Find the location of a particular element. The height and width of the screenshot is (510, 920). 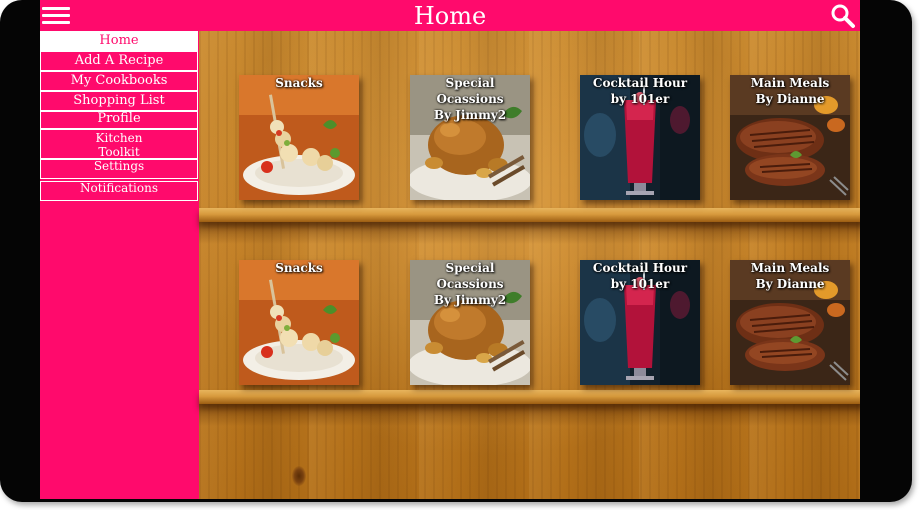

sidebar-item-add-recipe: Add A Recipe is located at coordinates (119, 61).